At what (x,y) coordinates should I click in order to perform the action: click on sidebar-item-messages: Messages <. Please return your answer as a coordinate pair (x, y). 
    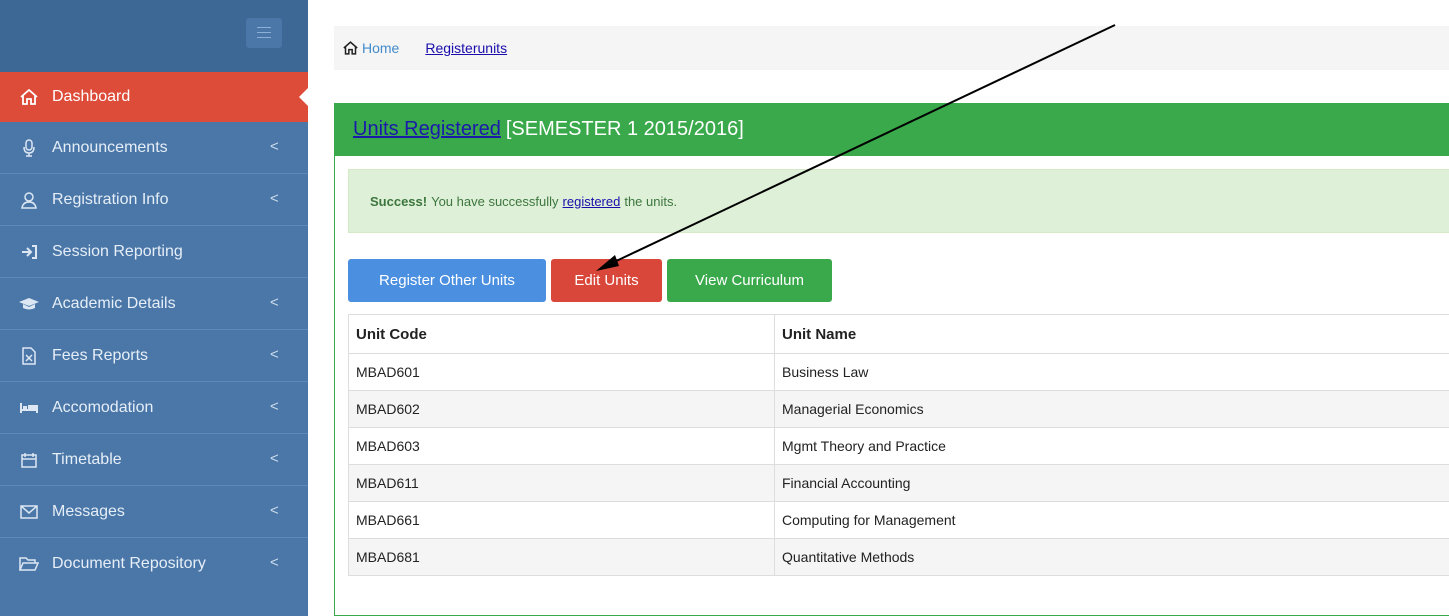
    Looking at the image, I should click on (154, 512).